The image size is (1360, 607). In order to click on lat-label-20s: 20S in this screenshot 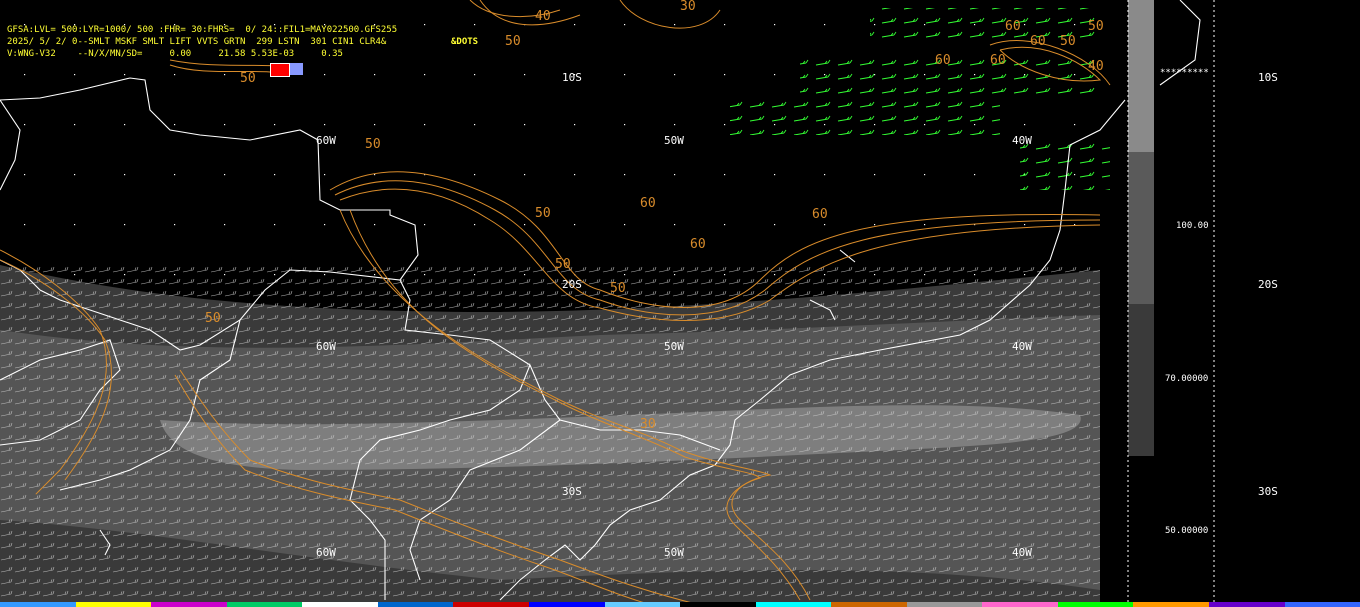, I will do `click(572, 284)`.